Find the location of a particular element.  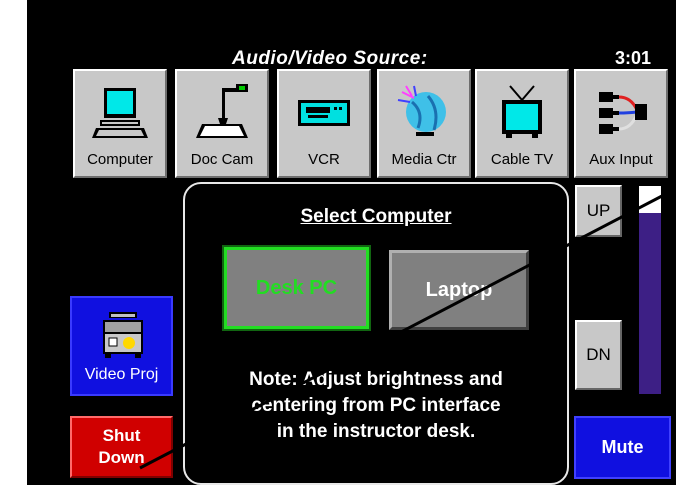

note-line: Note: Adjust brightness and is located at coordinates (376, 379).